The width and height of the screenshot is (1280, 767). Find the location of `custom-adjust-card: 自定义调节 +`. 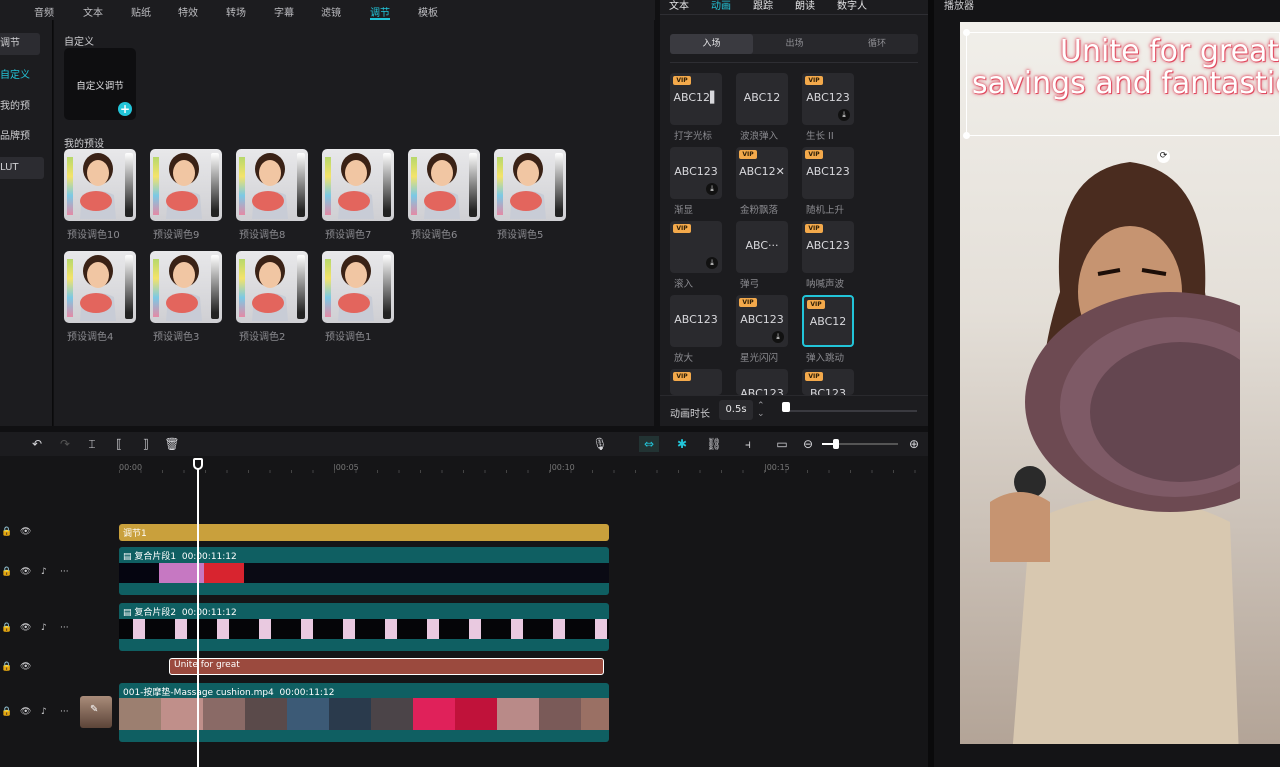

custom-adjust-card: 自定义调节 + is located at coordinates (100, 84).